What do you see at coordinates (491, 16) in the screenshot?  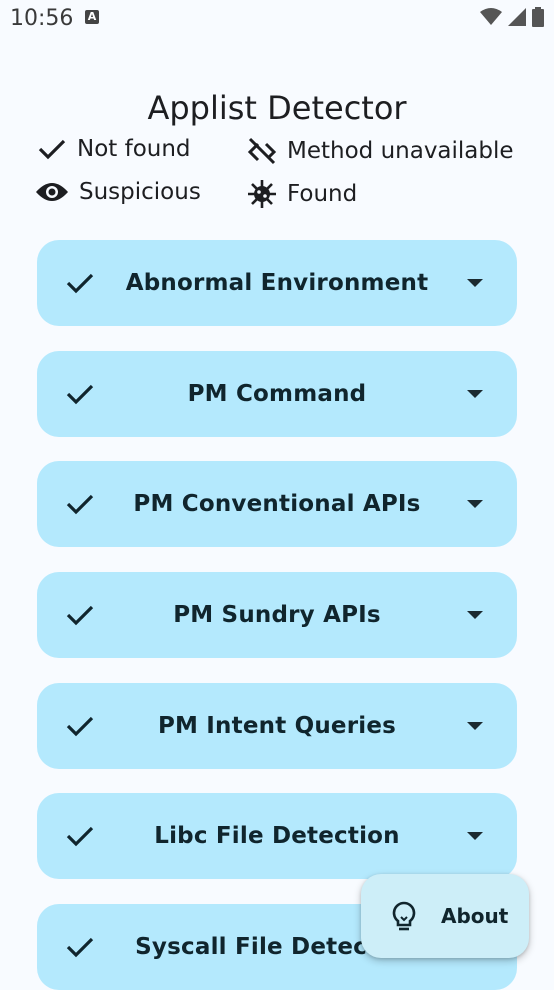 I see `wifi-icon` at bounding box center [491, 16].